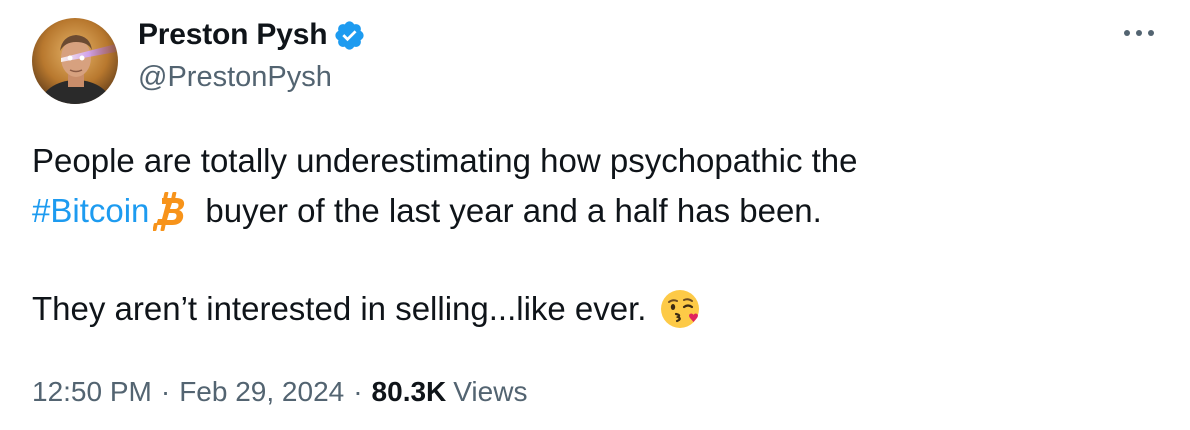 The height and width of the screenshot is (430, 1190). What do you see at coordinates (409, 391) in the screenshot?
I see `views-count: 80.3K` at bounding box center [409, 391].